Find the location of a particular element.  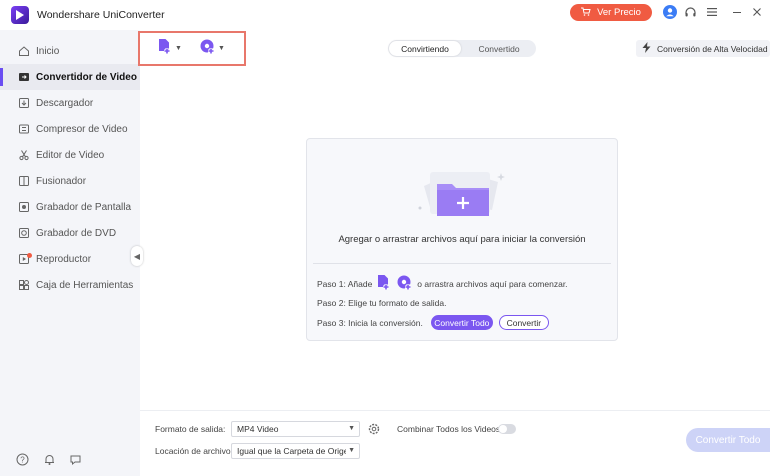

file-location-label: Locación de archivo: is located at coordinates (194, 451).